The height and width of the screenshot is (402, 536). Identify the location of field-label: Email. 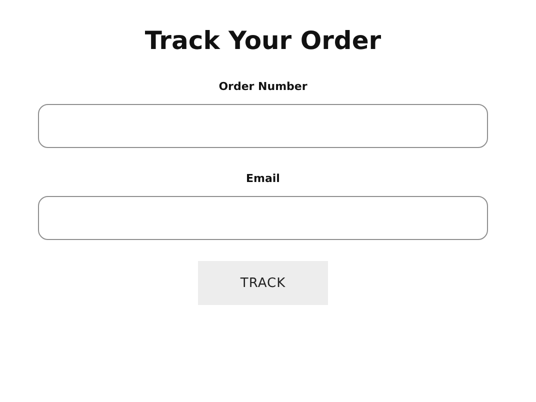
(263, 179).